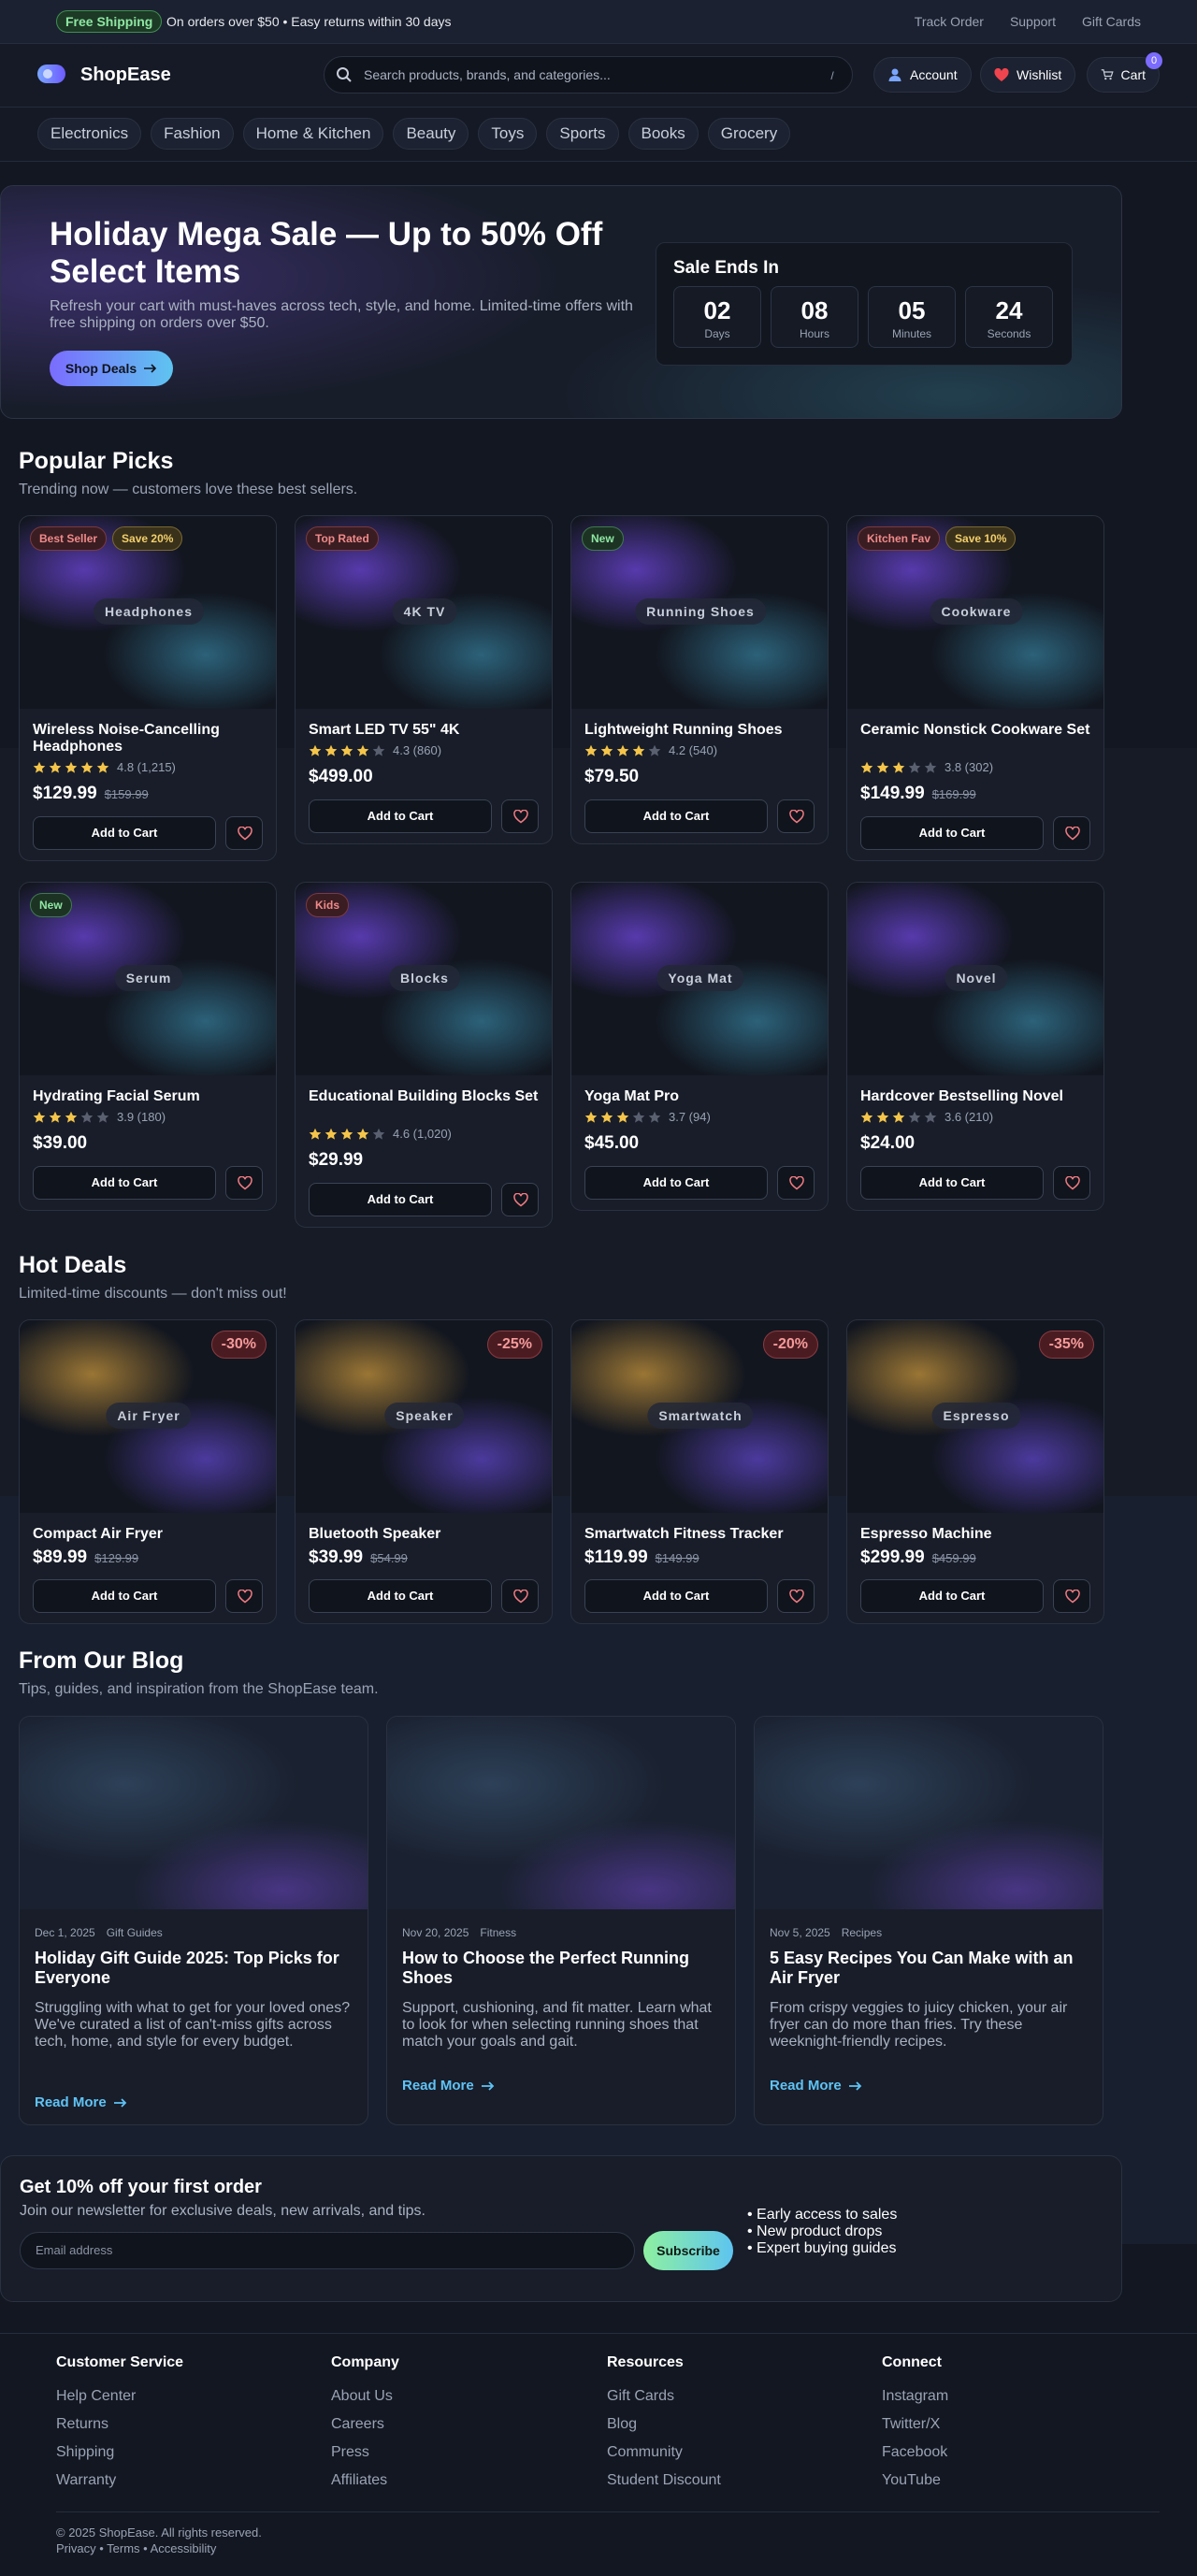 The width and height of the screenshot is (1197, 2576). Describe the element at coordinates (136, 2548) in the screenshot. I see `legal-links: Privacy • Terms • Accessibility` at that location.